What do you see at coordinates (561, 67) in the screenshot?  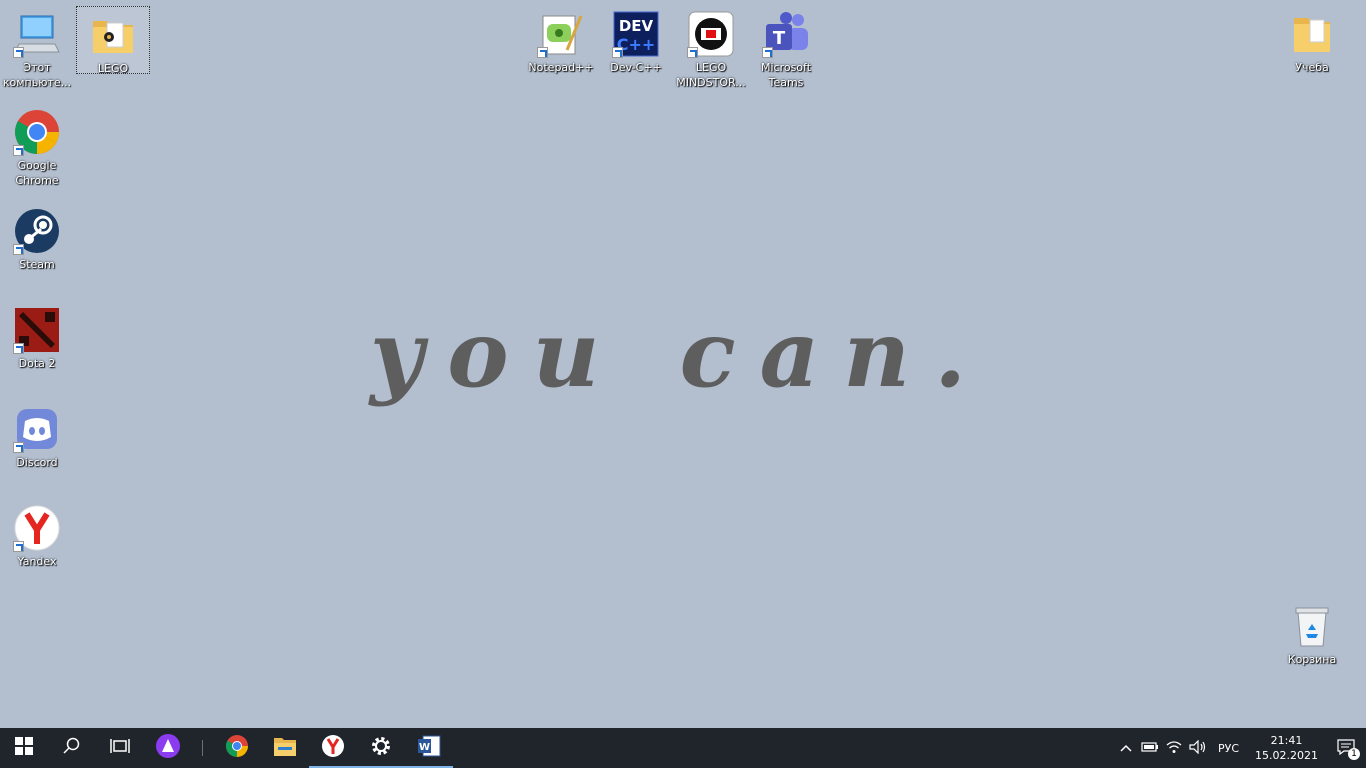 I see `desktop-icon-label: Notepad++` at bounding box center [561, 67].